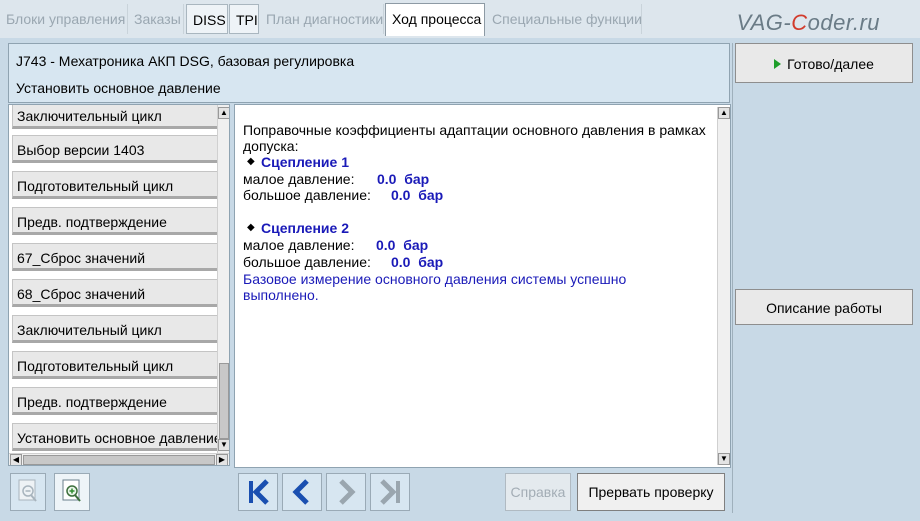 The width and height of the screenshot is (920, 521). I want to click on abort-test-button: Прервать проверку, so click(651, 492).